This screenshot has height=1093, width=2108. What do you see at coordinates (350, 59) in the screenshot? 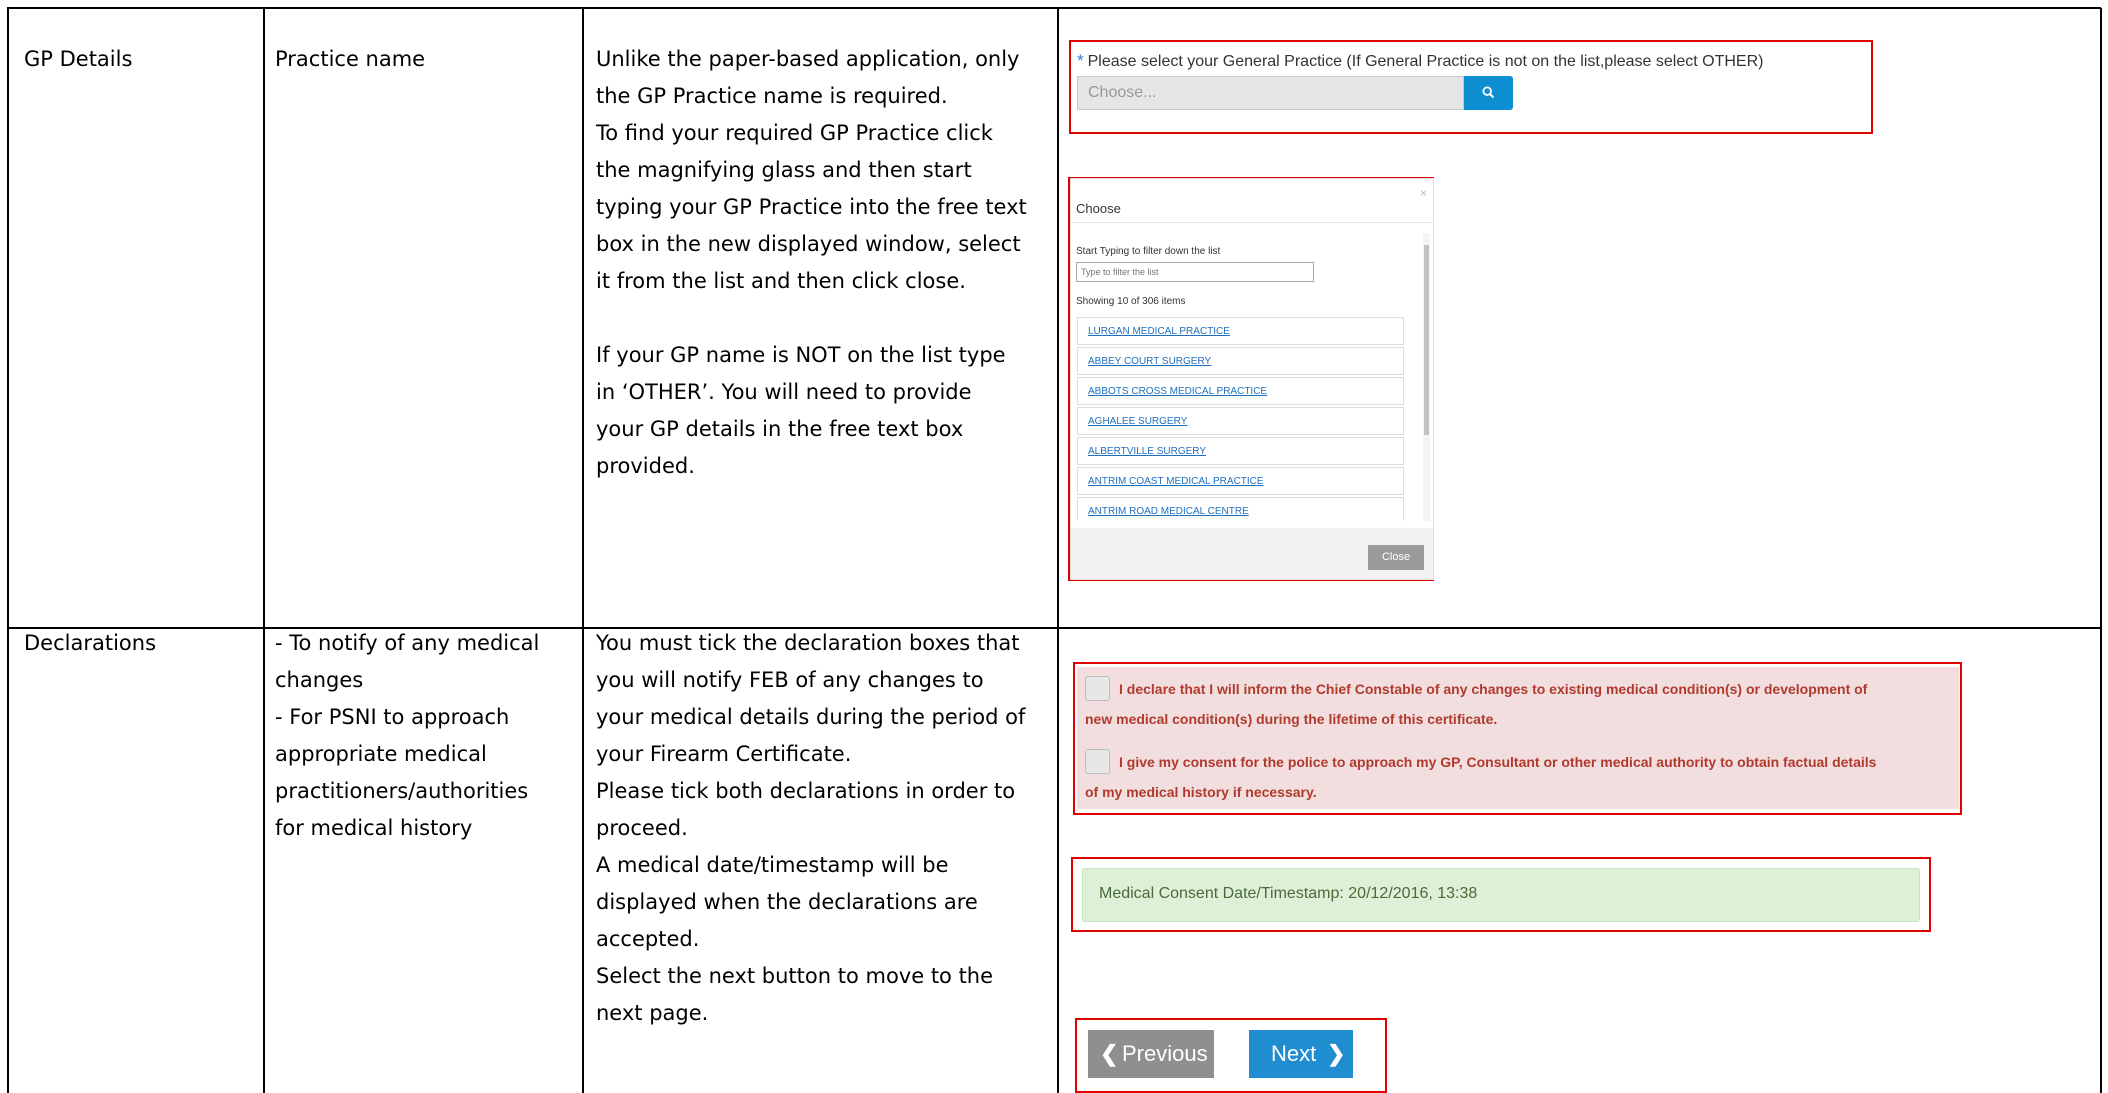
I see `item-label-practice-name: Practice name` at bounding box center [350, 59].